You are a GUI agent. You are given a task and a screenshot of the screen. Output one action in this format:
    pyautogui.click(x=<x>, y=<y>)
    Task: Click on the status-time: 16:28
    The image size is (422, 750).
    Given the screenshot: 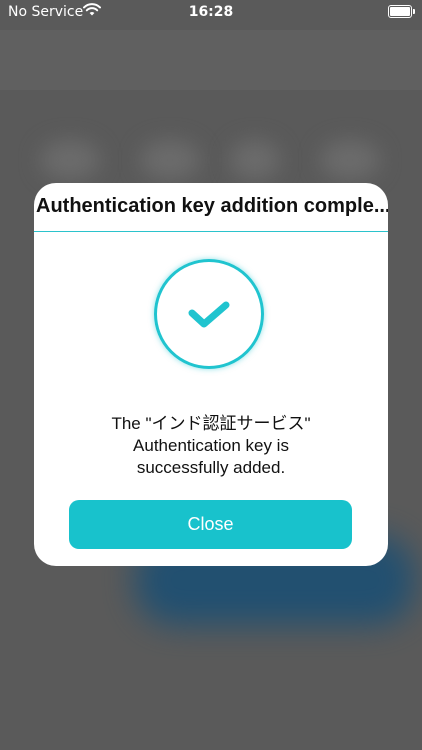 What is the action you would take?
    pyautogui.click(x=211, y=12)
    